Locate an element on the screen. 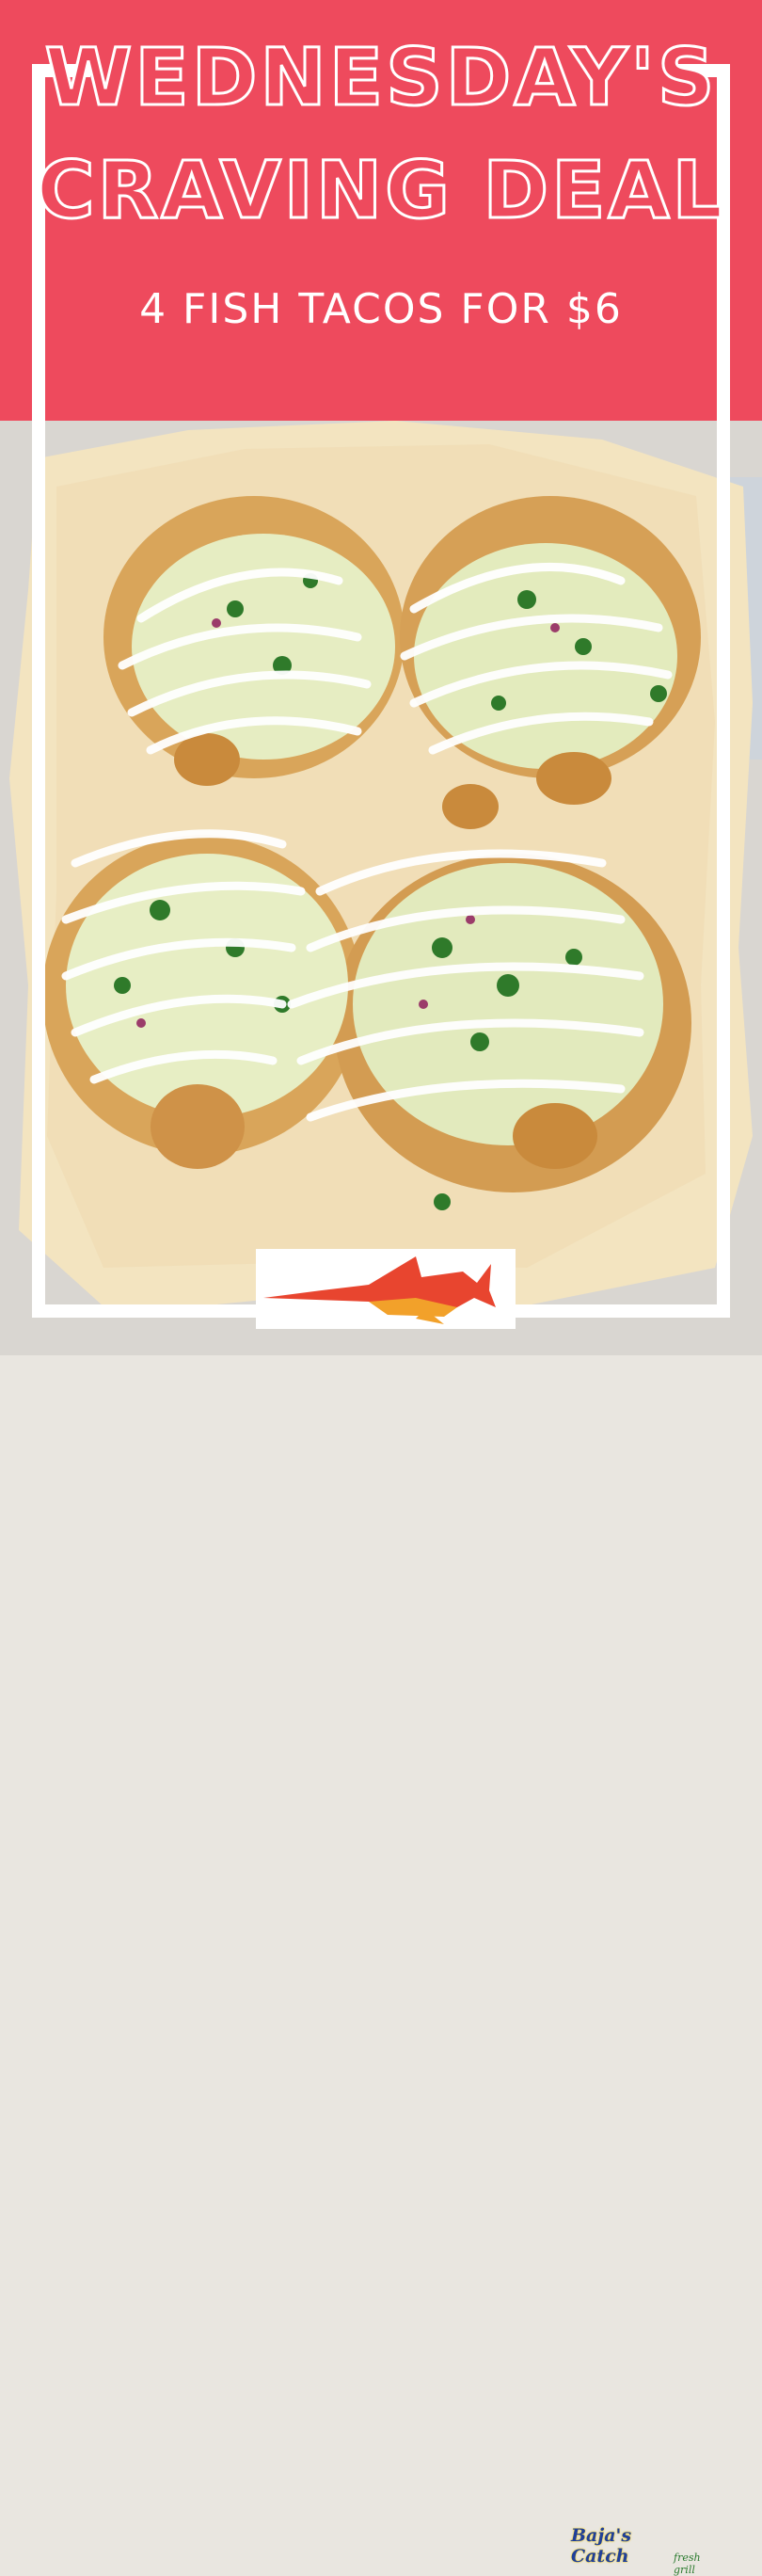 The width and height of the screenshot is (762, 2576). marlin-icon is located at coordinates (380, 1290).